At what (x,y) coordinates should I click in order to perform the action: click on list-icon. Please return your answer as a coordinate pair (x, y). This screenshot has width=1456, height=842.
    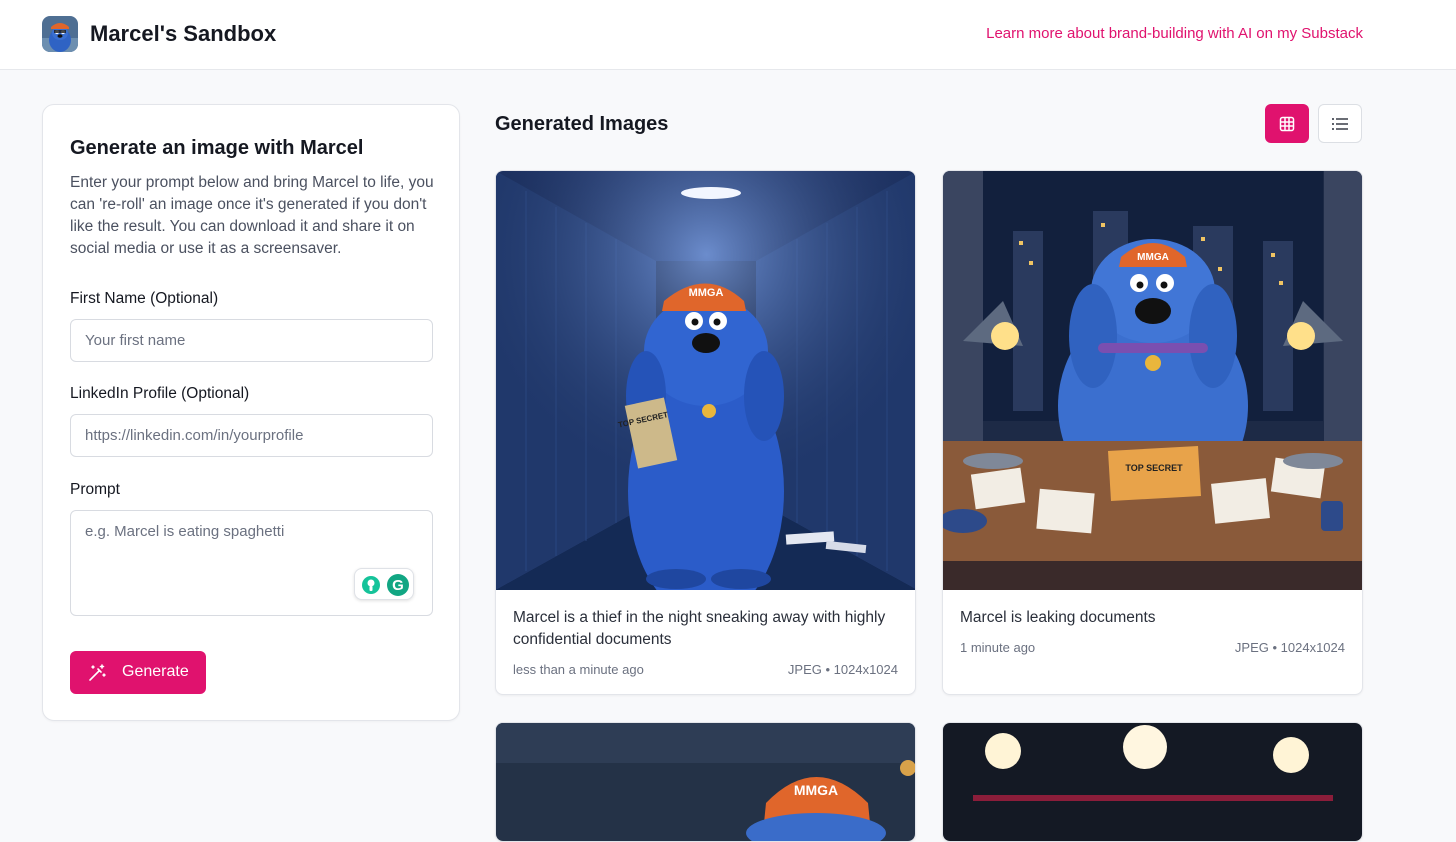
    Looking at the image, I should click on (1340, 123).